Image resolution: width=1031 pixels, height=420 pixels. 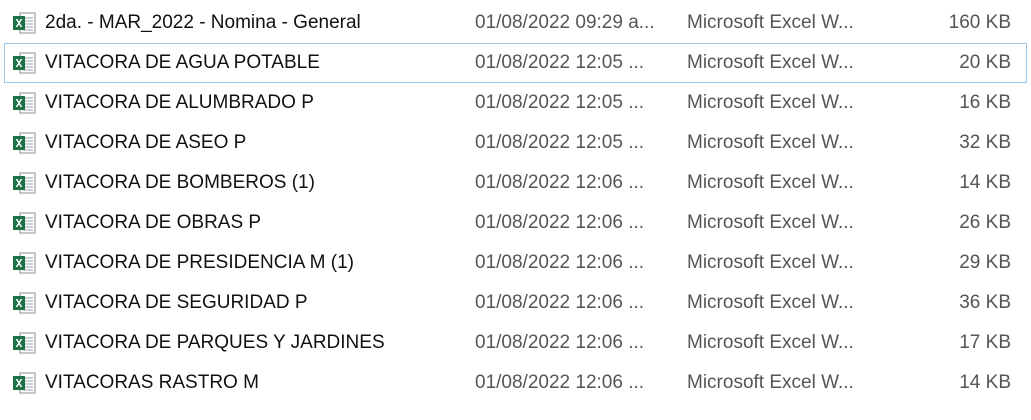 I want to click on file-size: 160 KB, so click(x=979, y=22).